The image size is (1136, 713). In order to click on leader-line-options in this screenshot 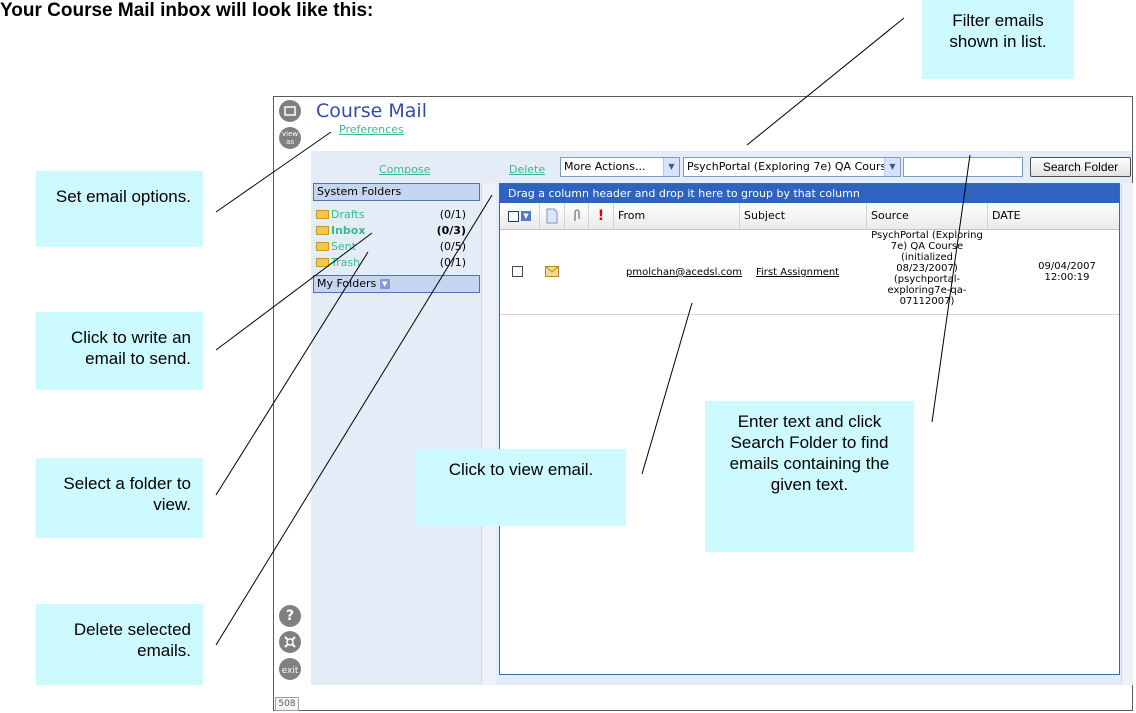, I will do `click(273, 172)`.